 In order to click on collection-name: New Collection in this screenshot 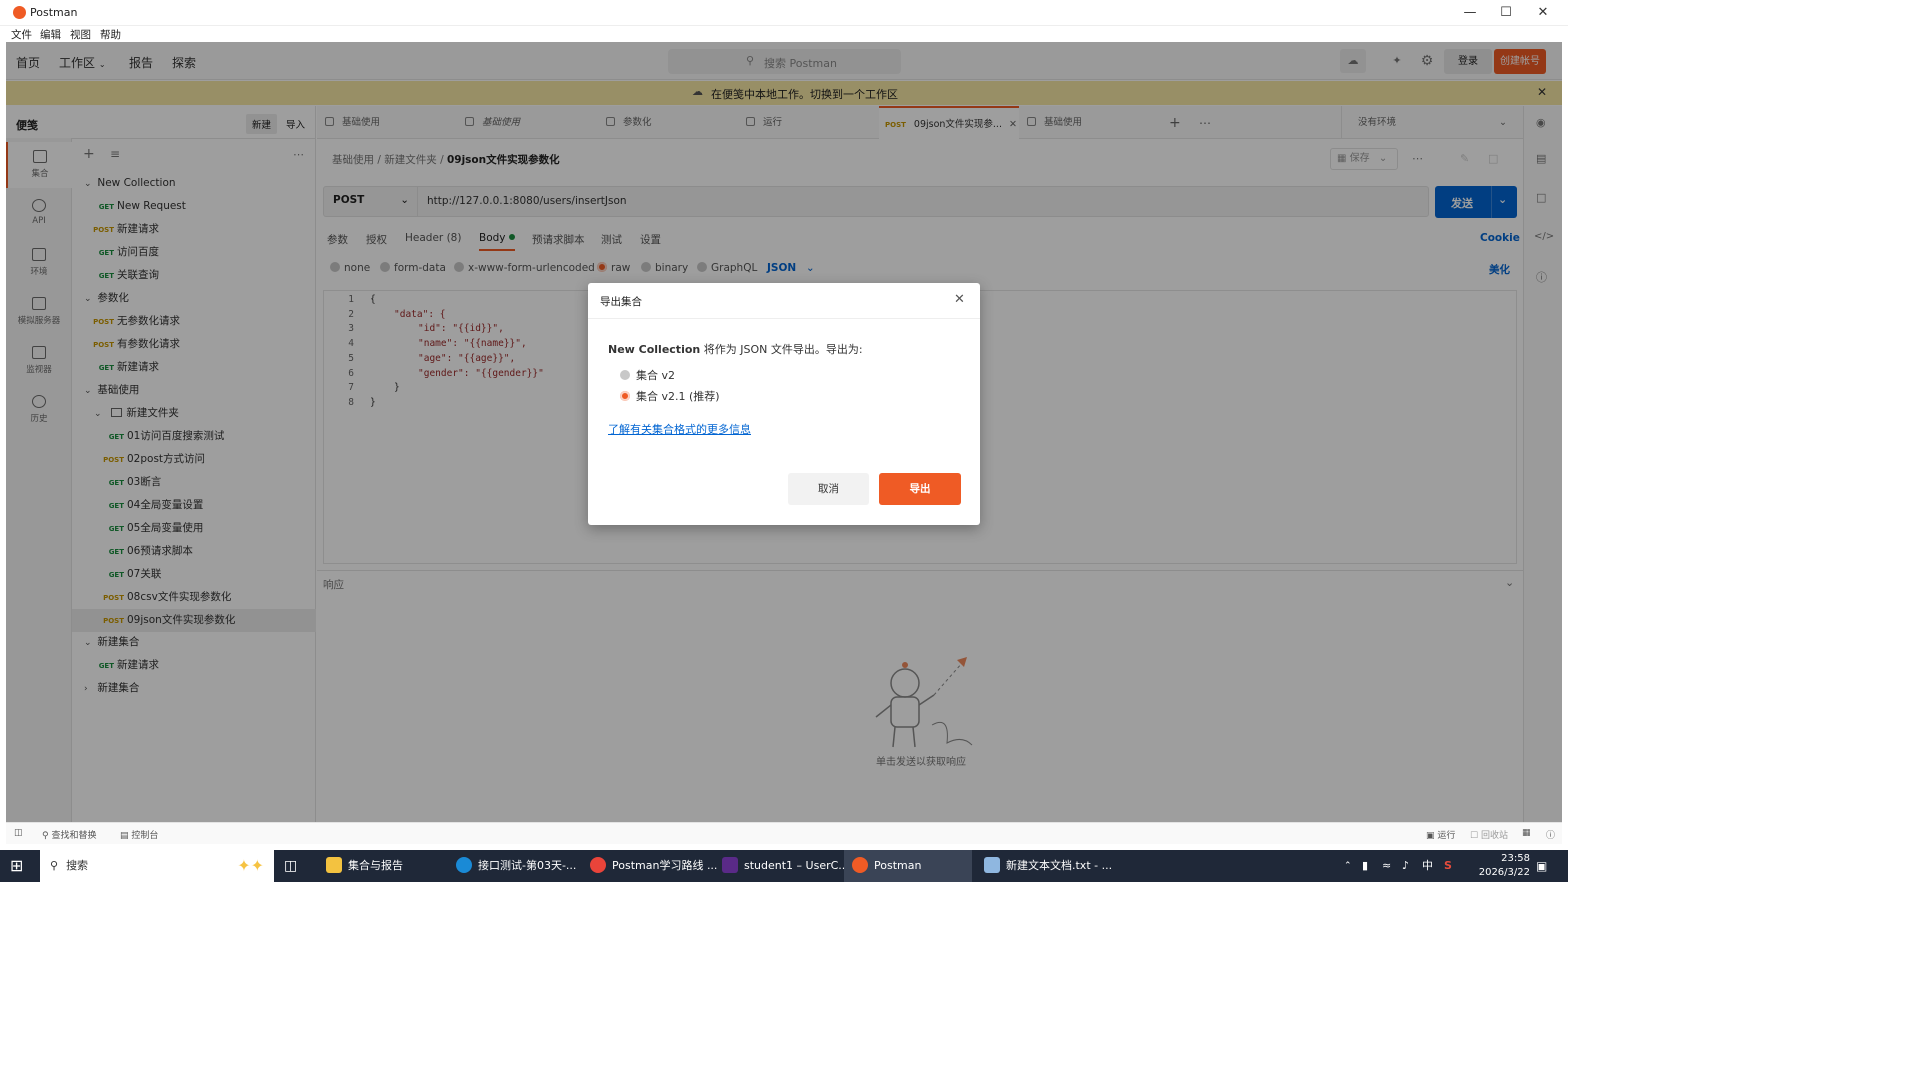, I will do `click(654, 349)`.